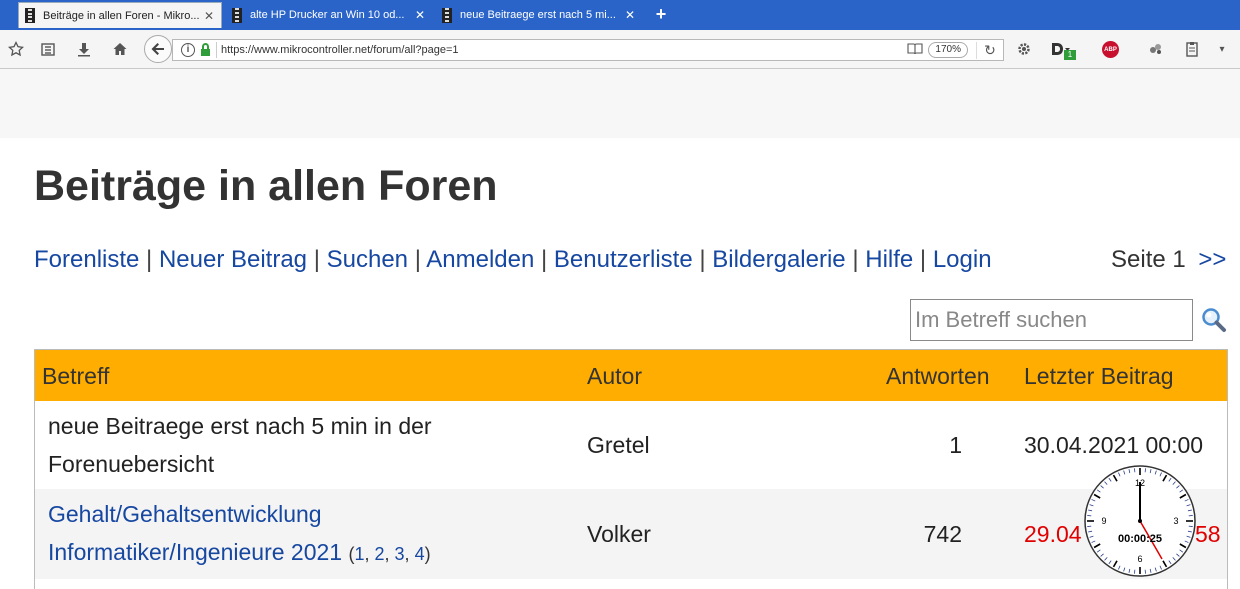 This screenshot has height=589, width=1240. Describe the element at coordinates (943, 534) in the screenshot. I see `thread-answer-count: 742` at that location.